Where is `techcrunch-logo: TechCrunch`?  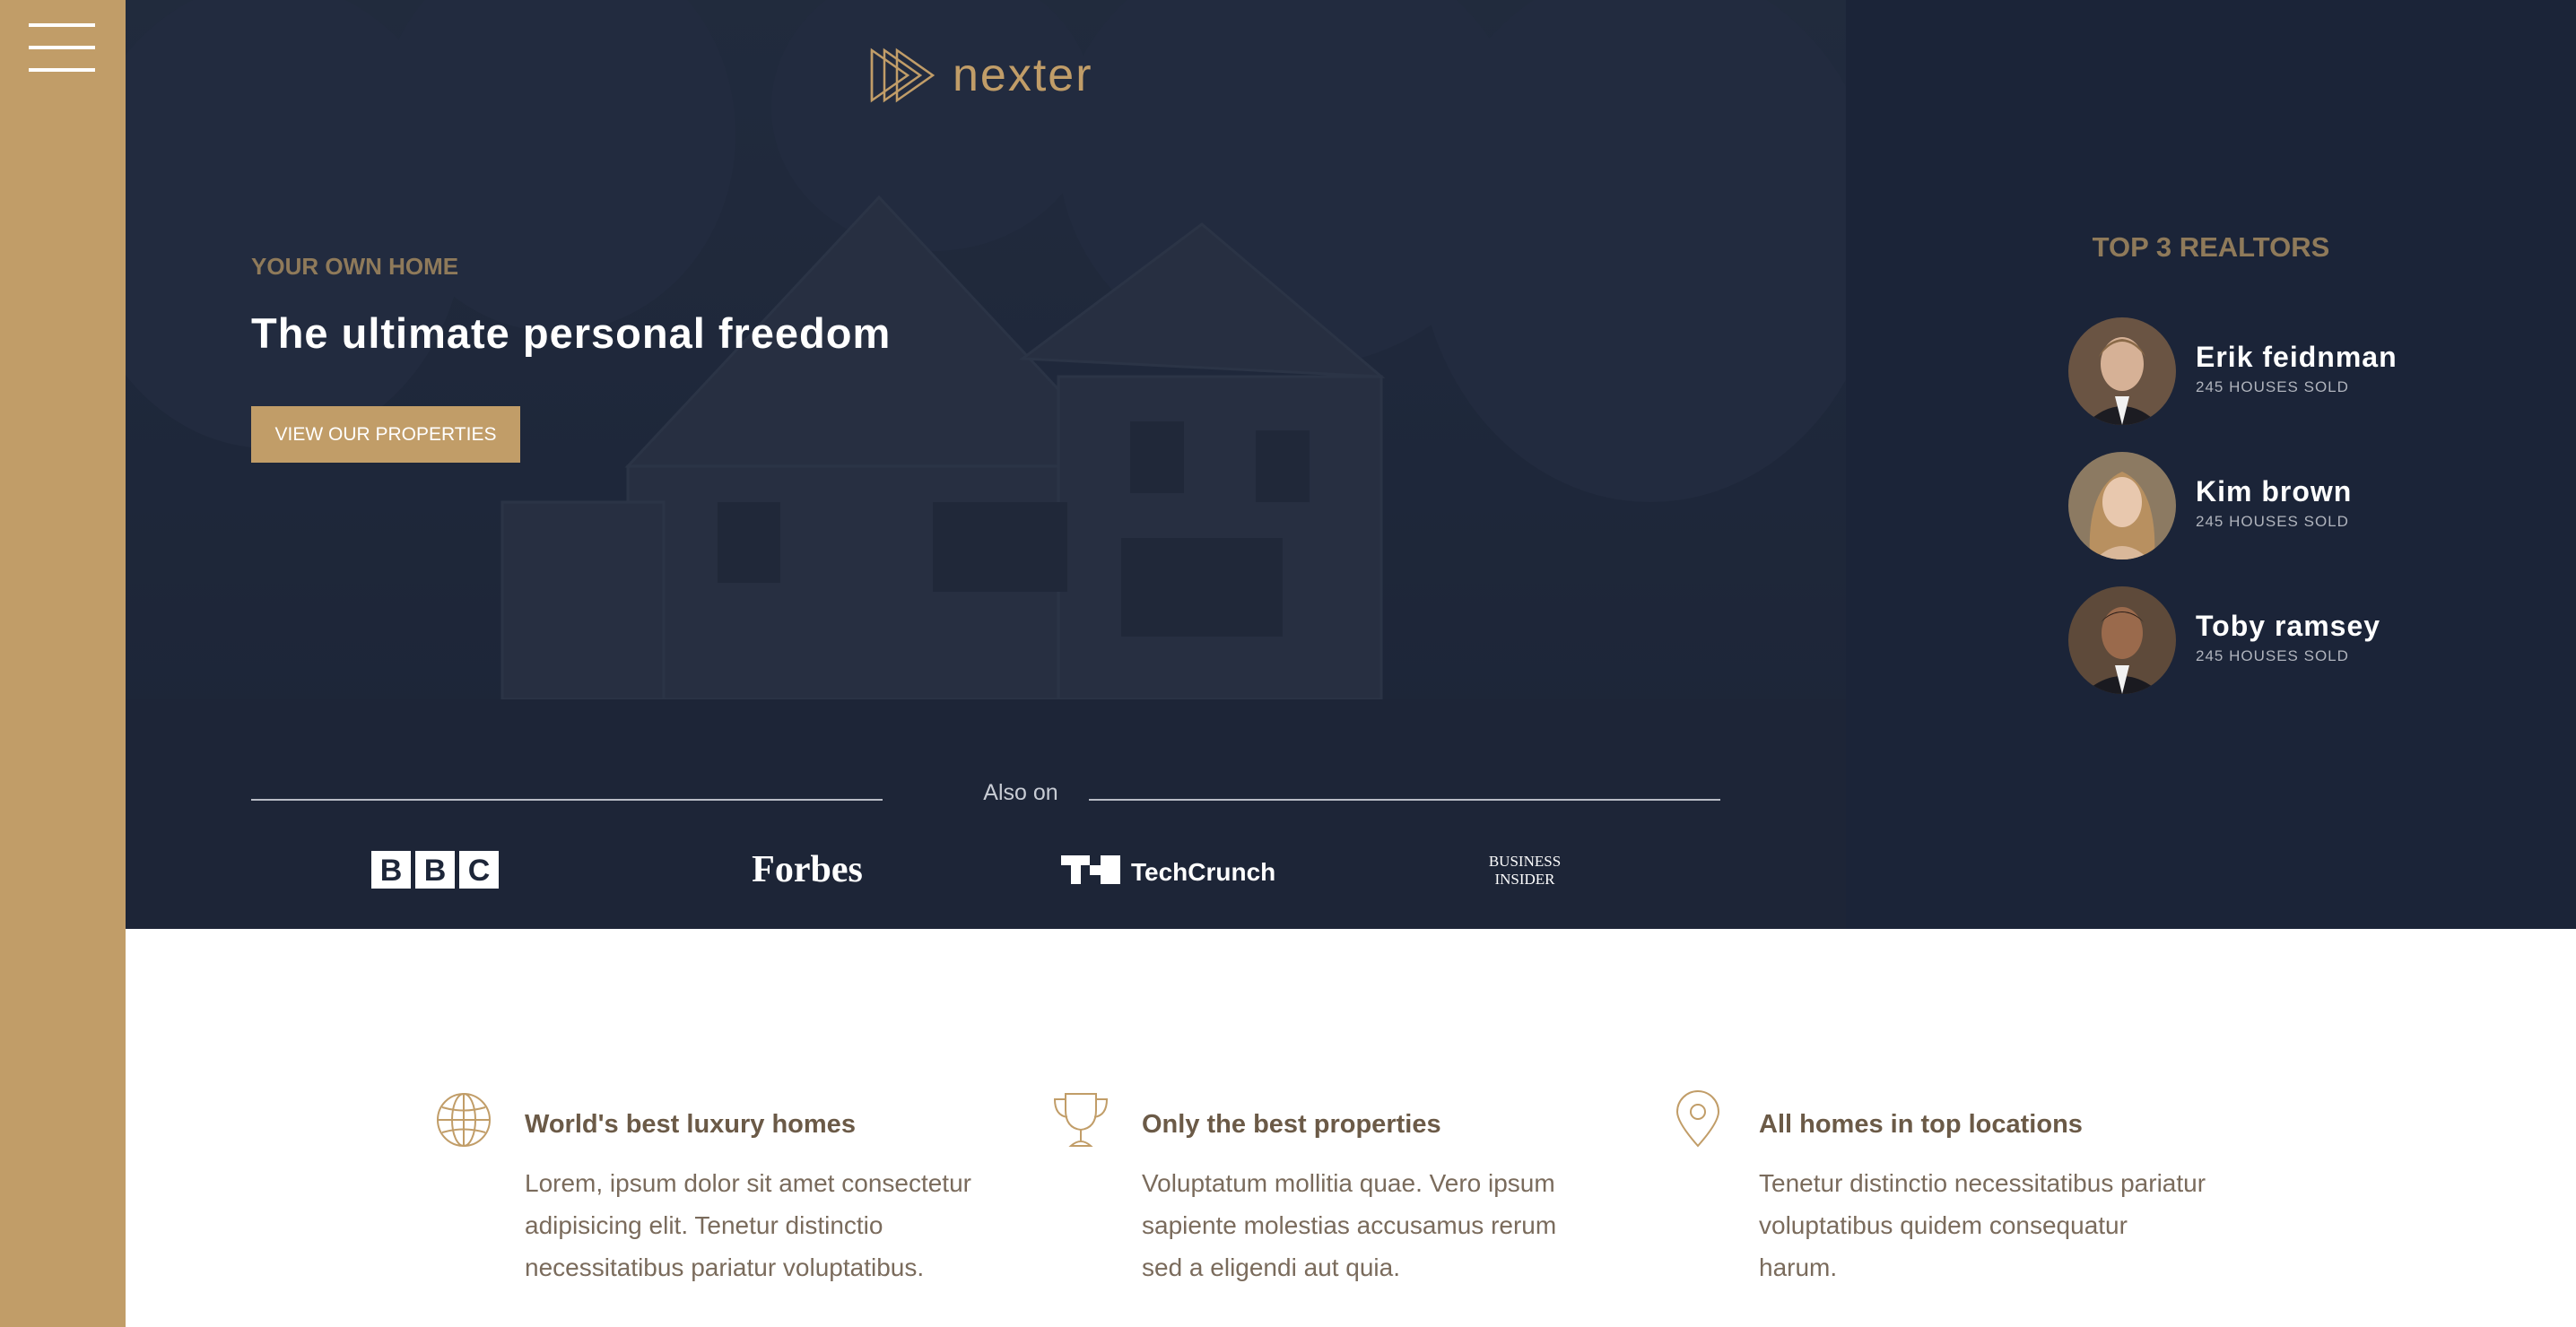 techcrunch-logo: TechCrunch is located at coordinates (1170, 870).